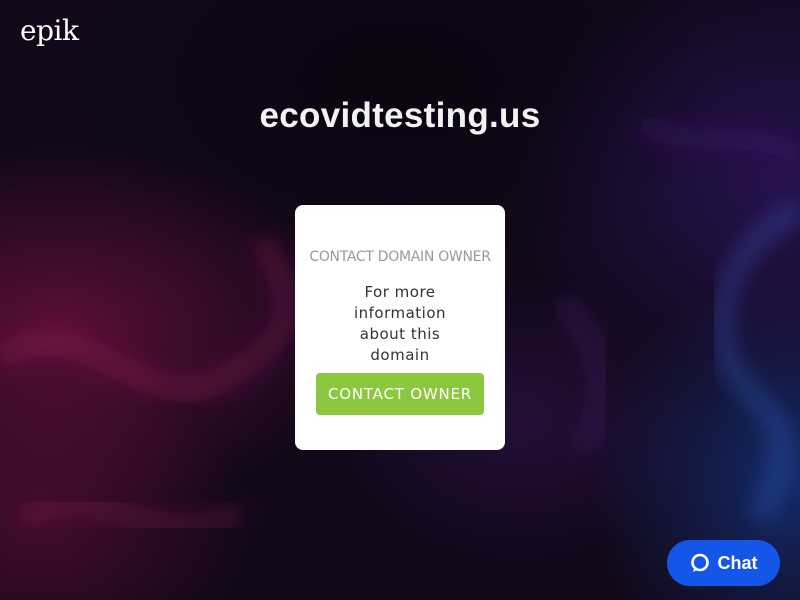 This screenshot has height=600, width=800. What do you see at coordinates (737, 562) in the screenshot?
I see `chat-label: Chat` at bounding box center [737, 562].